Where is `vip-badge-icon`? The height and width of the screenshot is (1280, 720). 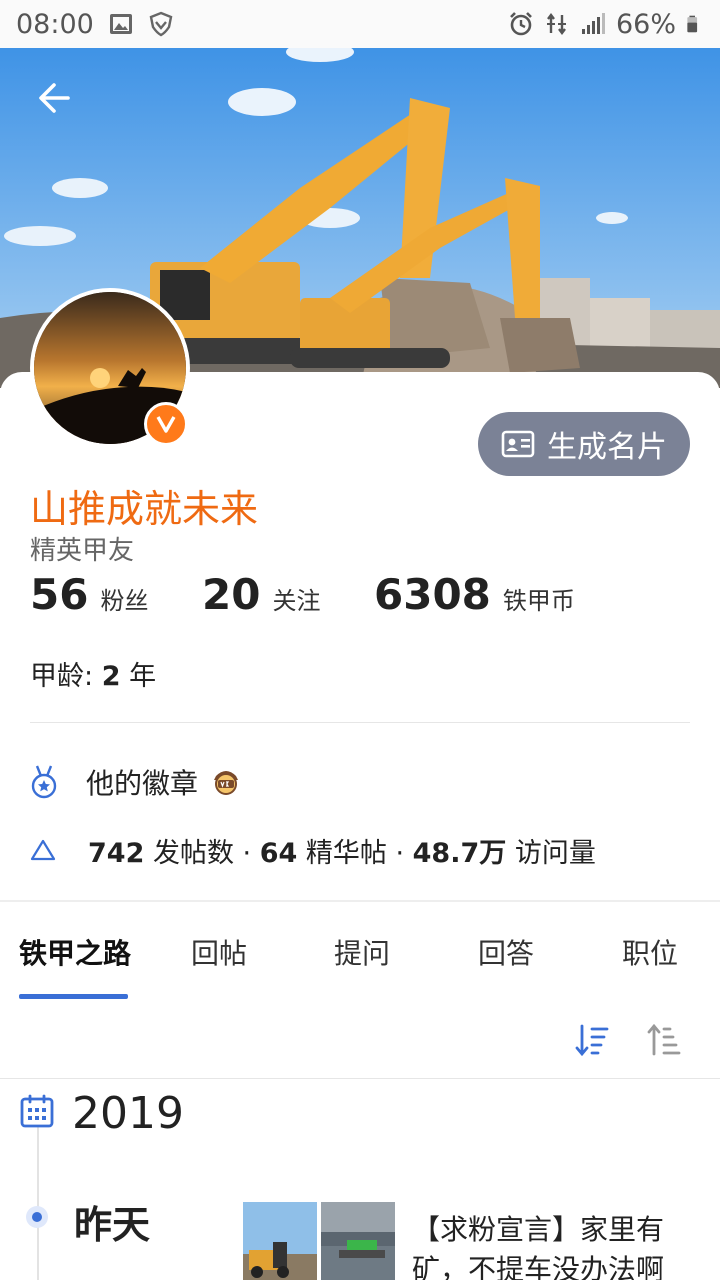 vip-badge-icon is located at coordinates (166, 424).